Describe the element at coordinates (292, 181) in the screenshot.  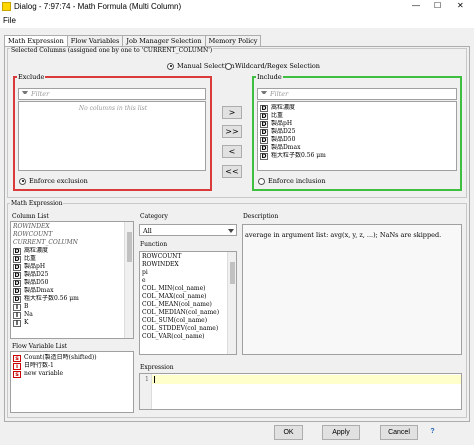
I see `enforce-inclusion-radio: Enforce inclusion` at that location.